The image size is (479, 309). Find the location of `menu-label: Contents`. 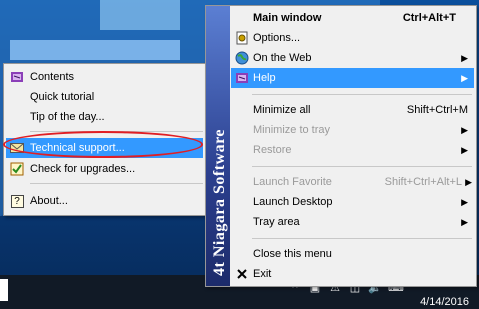

menu-label: Contents is located at coordinates (52, 77).